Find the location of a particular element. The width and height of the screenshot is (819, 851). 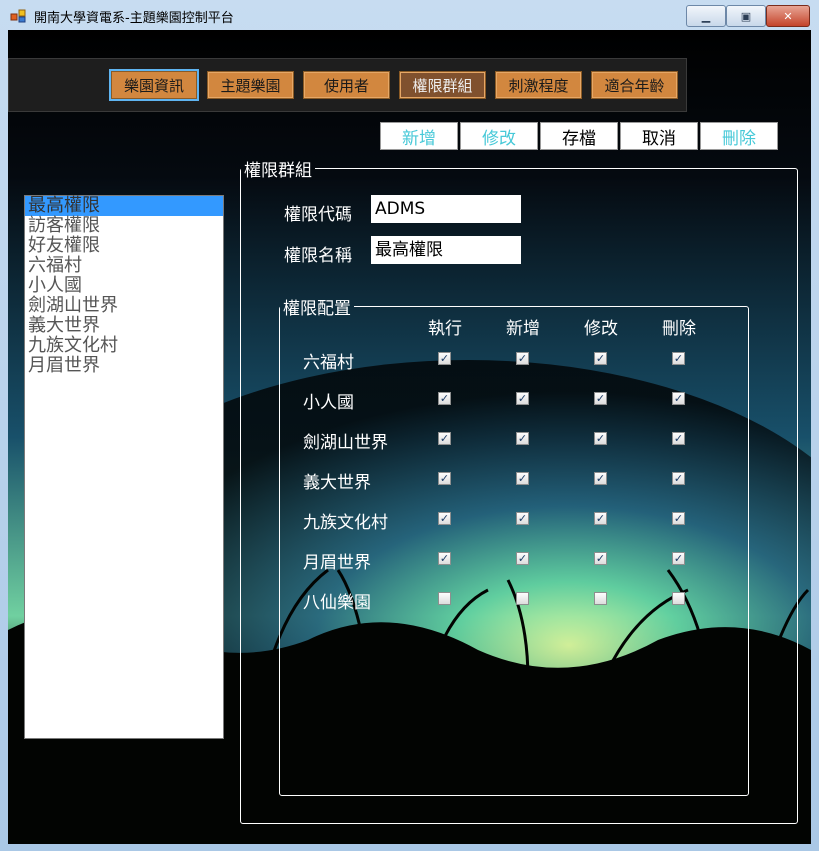

title-bar: 開南大學資電系-主題樂園控制平台 ▁ ▣ ✕ is located at coordinates (409, 15).